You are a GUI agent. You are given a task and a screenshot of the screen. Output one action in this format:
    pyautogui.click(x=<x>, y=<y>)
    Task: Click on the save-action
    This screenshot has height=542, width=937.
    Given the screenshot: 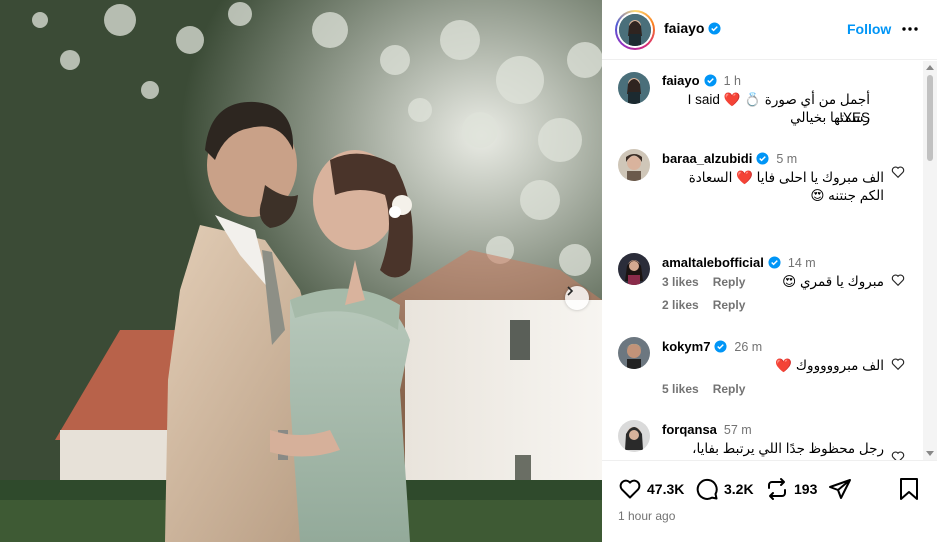 What is the action you would take?
    pyautogui.click(x=909, y=489)
    